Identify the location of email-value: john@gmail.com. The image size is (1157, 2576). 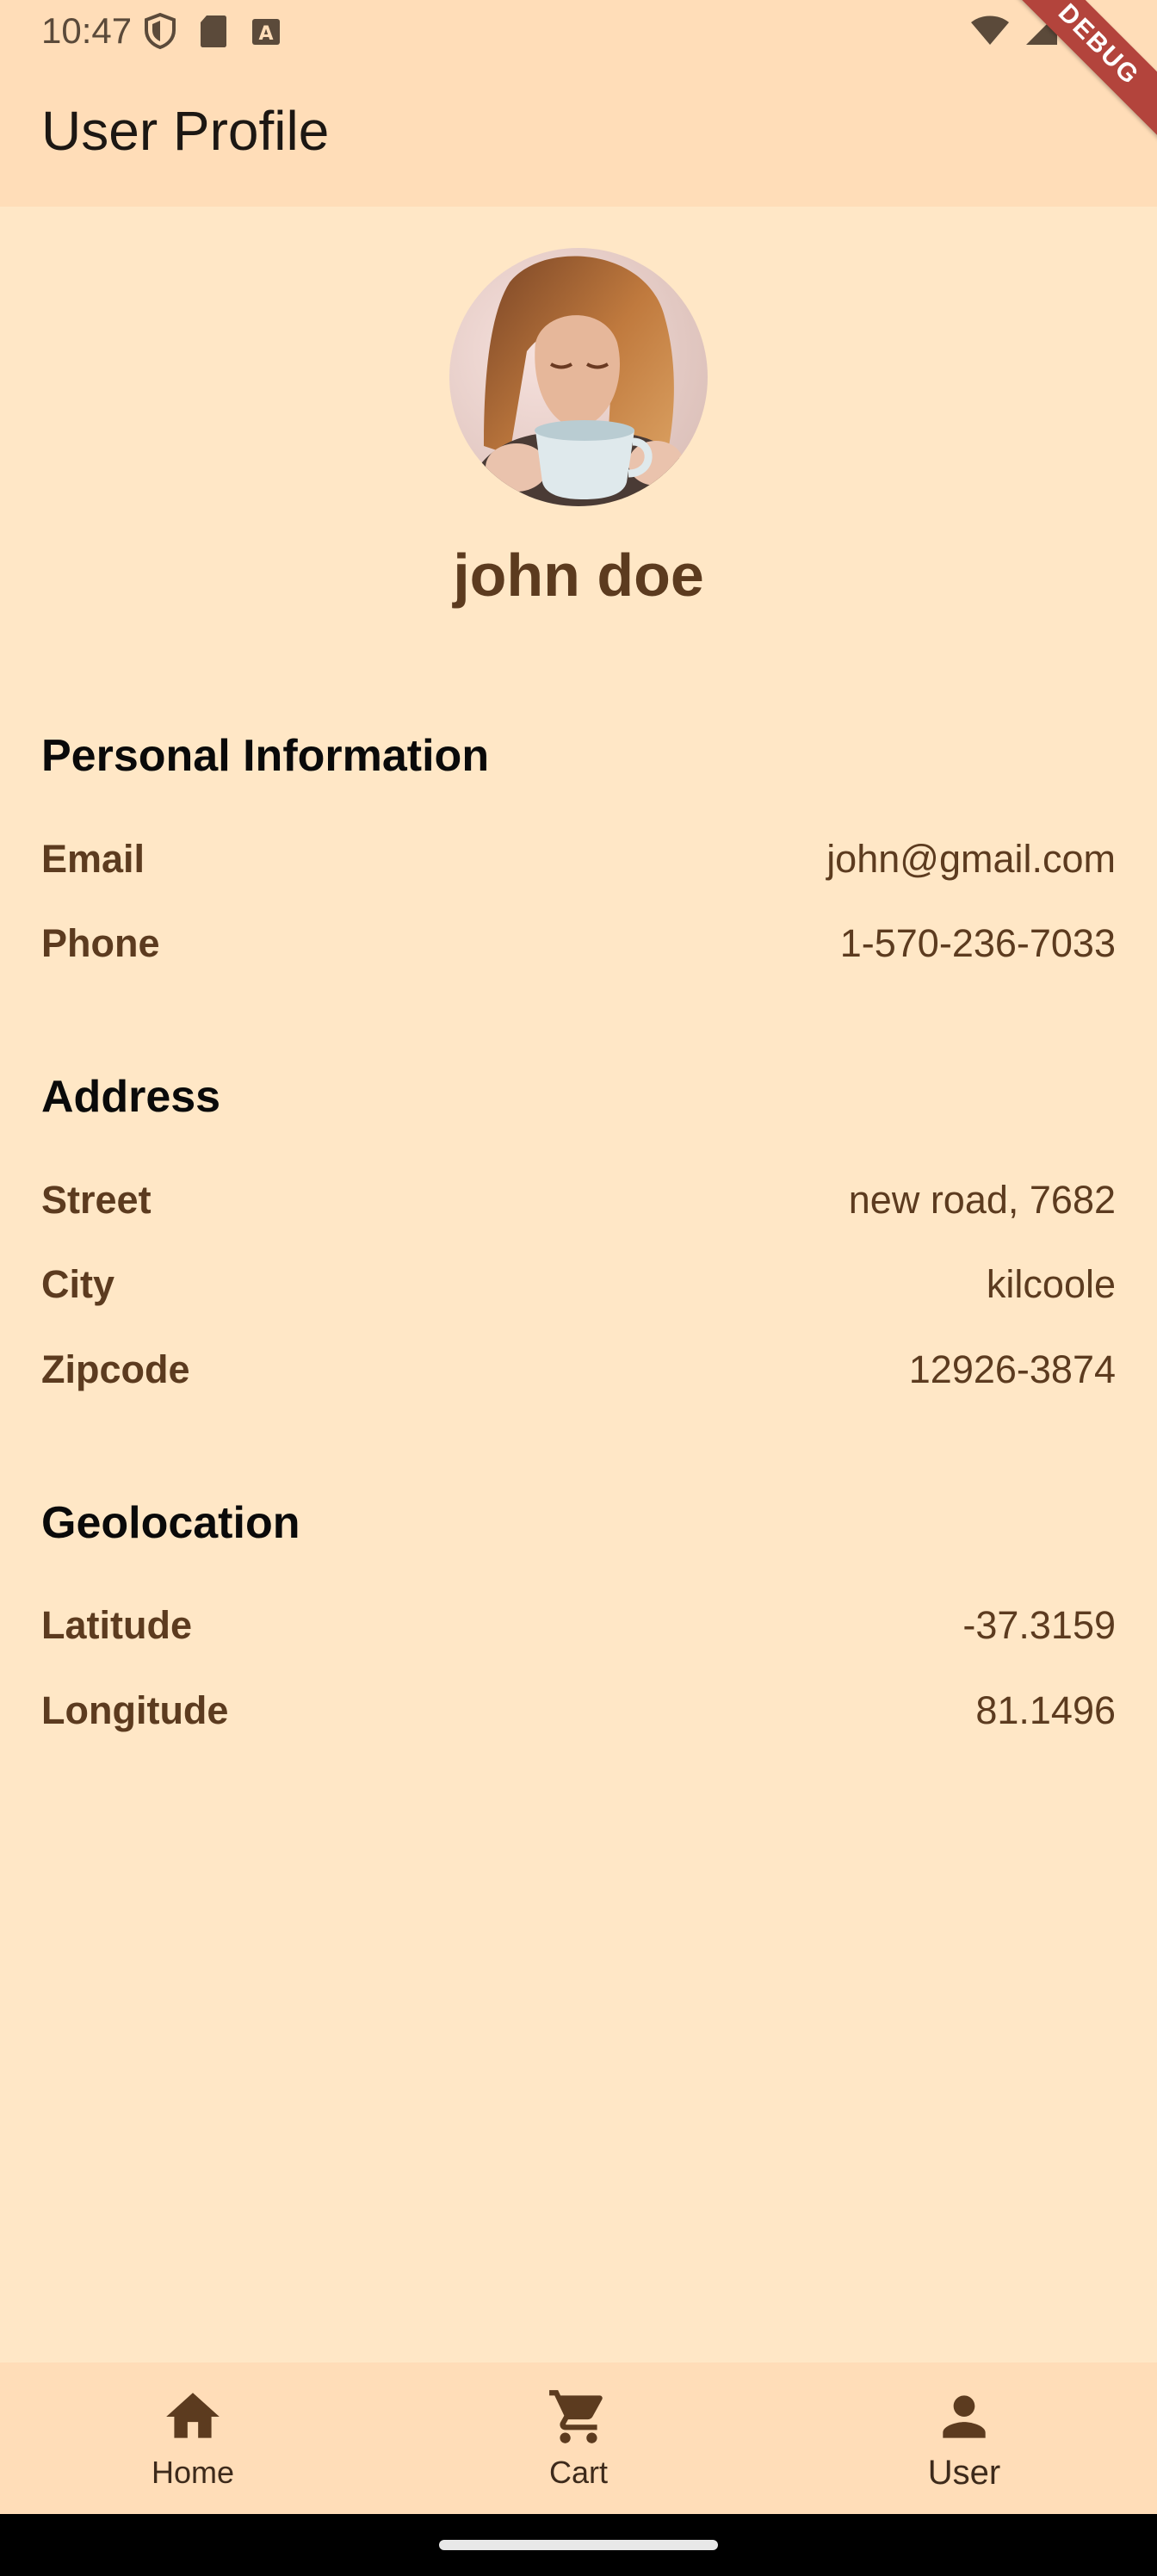
(971, 859).